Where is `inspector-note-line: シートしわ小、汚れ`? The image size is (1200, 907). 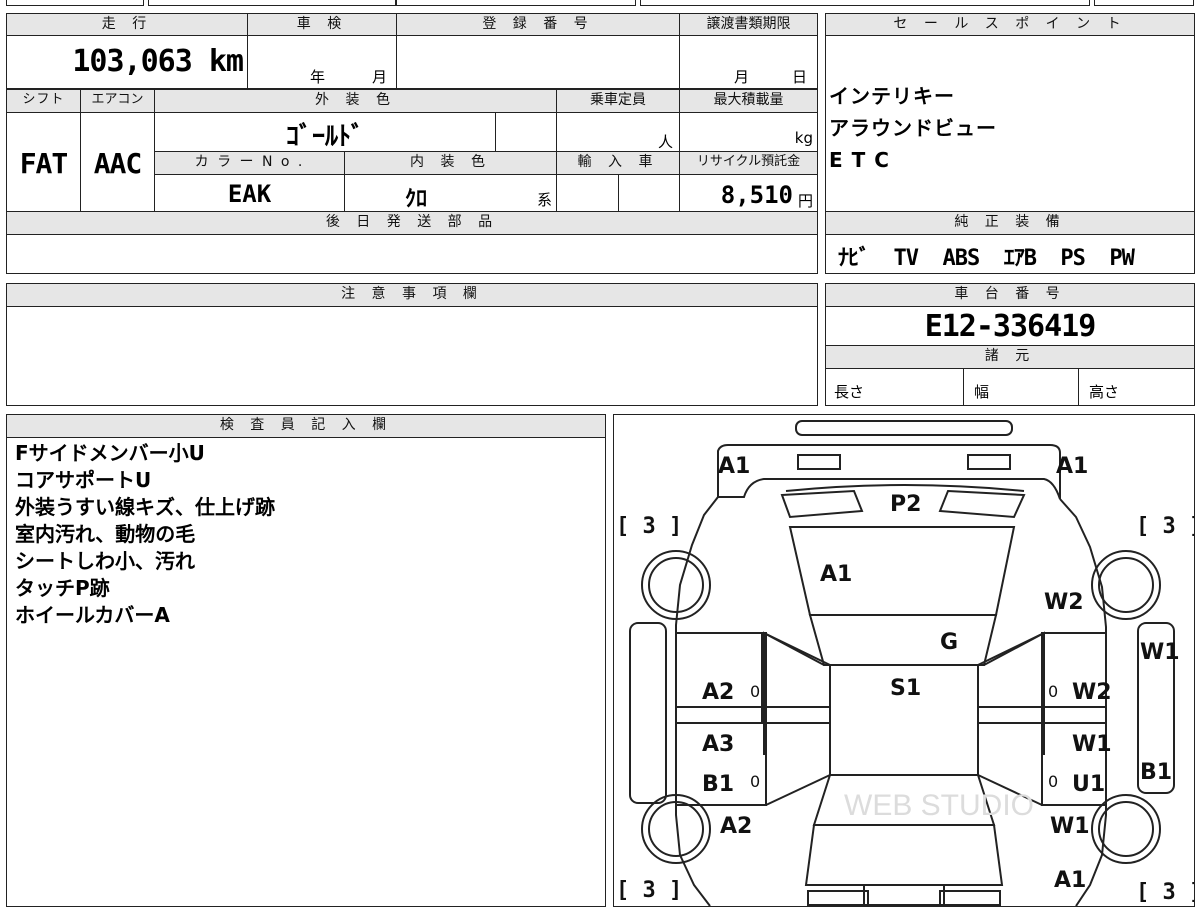 inspector-note-line: シートしわ小、汚れ is located at coordinates (105, 561).